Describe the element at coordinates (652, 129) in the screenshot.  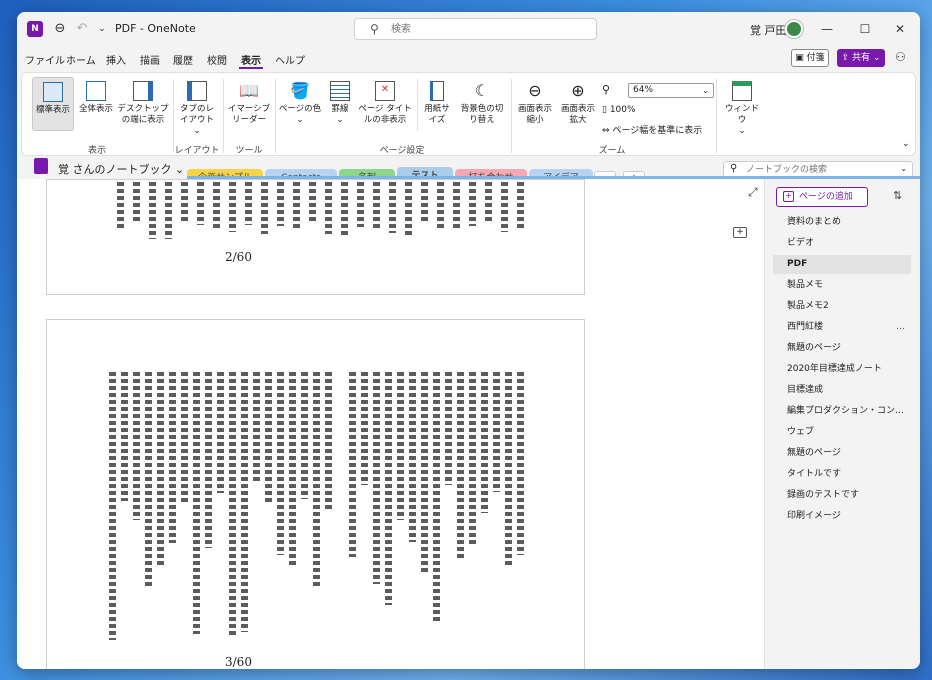
I see `fit-page-width-button: ⇔ ページ幅を基準に表示` at that location.